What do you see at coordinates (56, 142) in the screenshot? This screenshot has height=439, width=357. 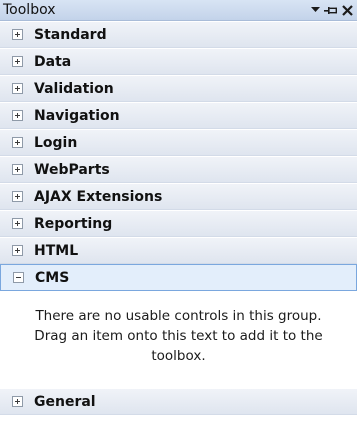 I see `group-label: Login` at bounding box center [56, 142].